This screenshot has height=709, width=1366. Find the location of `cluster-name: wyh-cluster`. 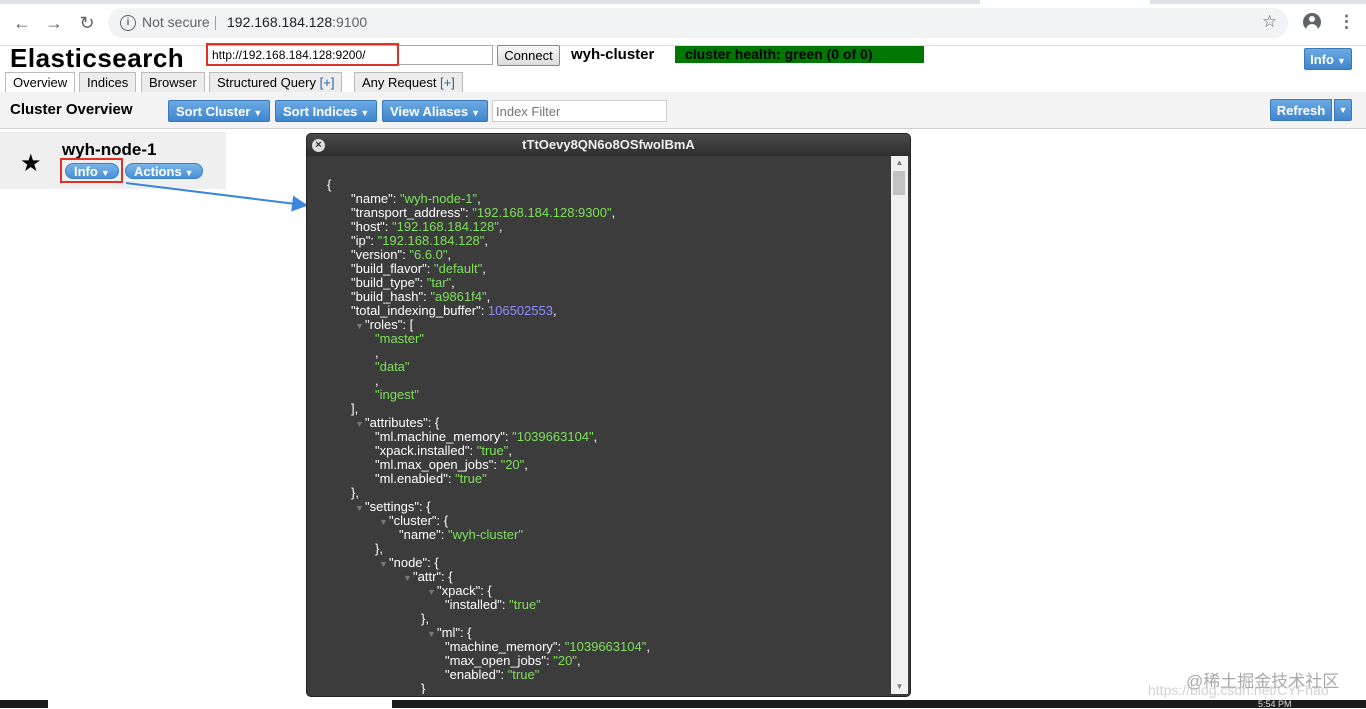

cluster-name: wyh-cluster is located at coordinates (613, 54).